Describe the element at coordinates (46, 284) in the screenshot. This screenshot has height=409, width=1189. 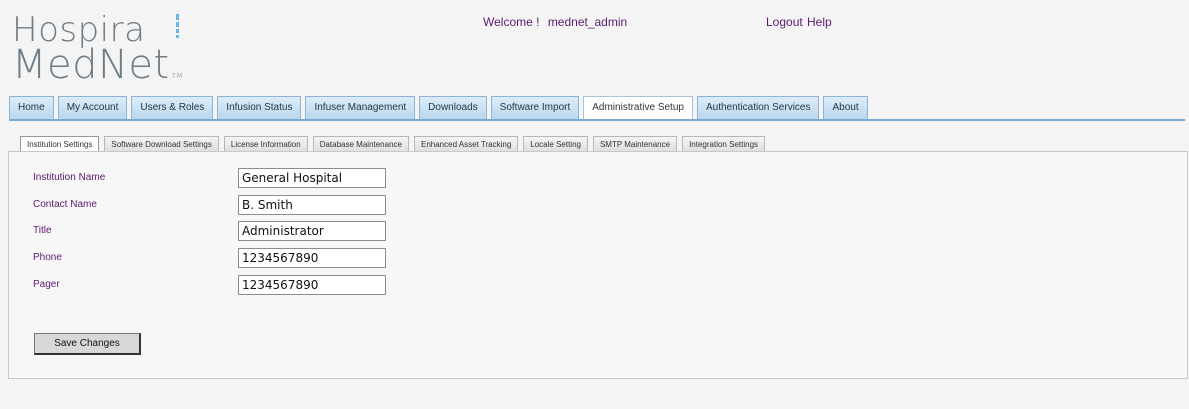
I see `pager-label: Pager` at that location.